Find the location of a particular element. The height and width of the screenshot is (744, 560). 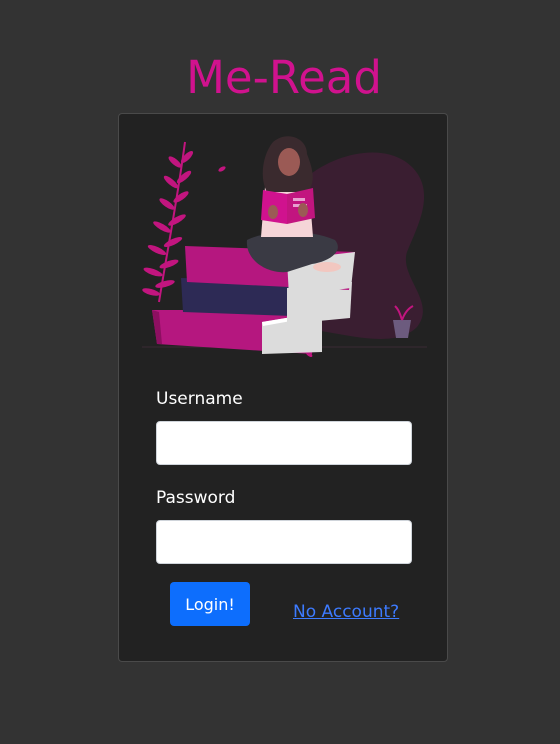

password-input is located at coordinates (284, 542).